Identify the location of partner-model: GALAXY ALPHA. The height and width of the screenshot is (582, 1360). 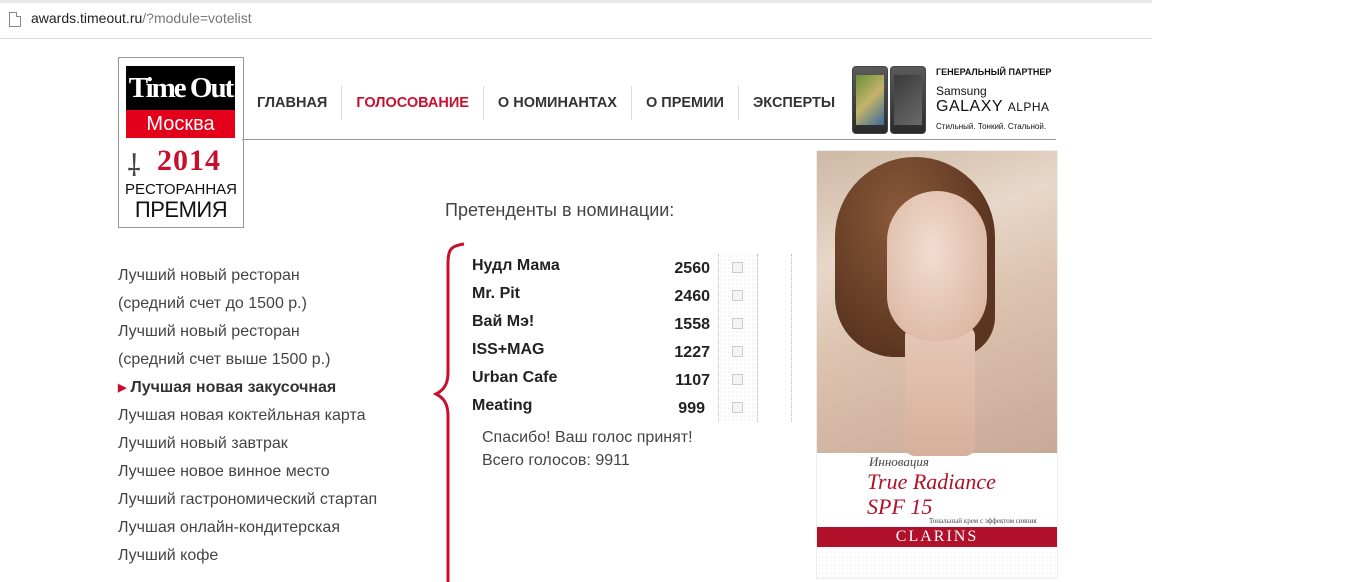
(993, 107).